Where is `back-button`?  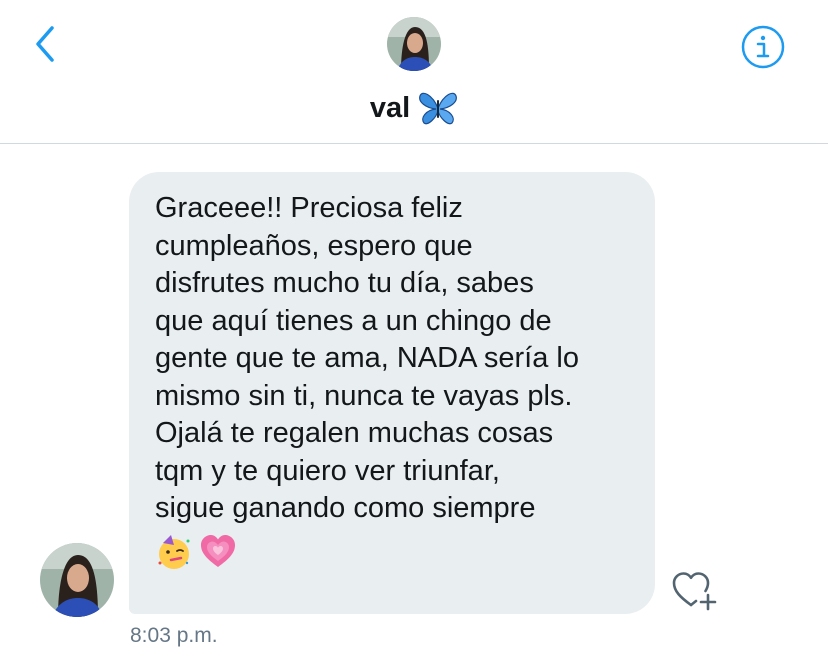
back-button is located at coordinates (46, 44).